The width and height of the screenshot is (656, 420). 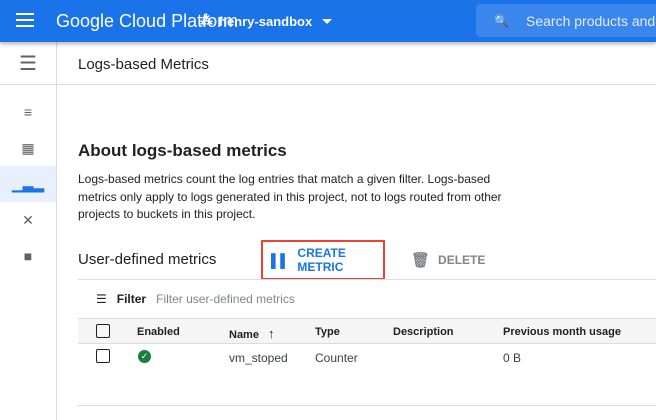 I want to click on note-icon: ■, so click(x=28, y=256).